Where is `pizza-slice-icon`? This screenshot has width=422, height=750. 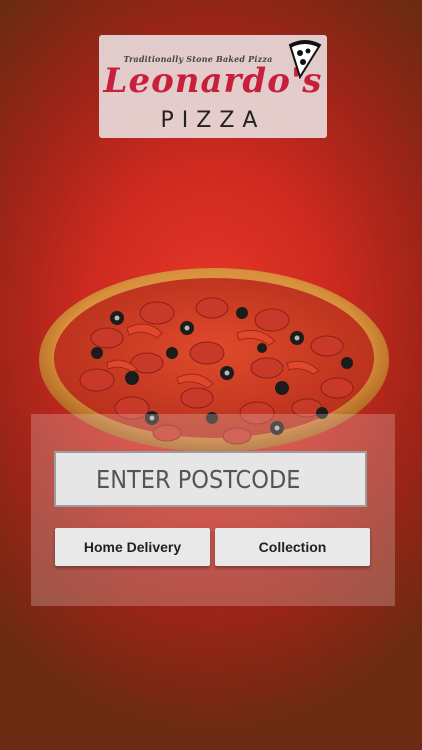 pizza-slice-icon is located at coordinates (305, 59).